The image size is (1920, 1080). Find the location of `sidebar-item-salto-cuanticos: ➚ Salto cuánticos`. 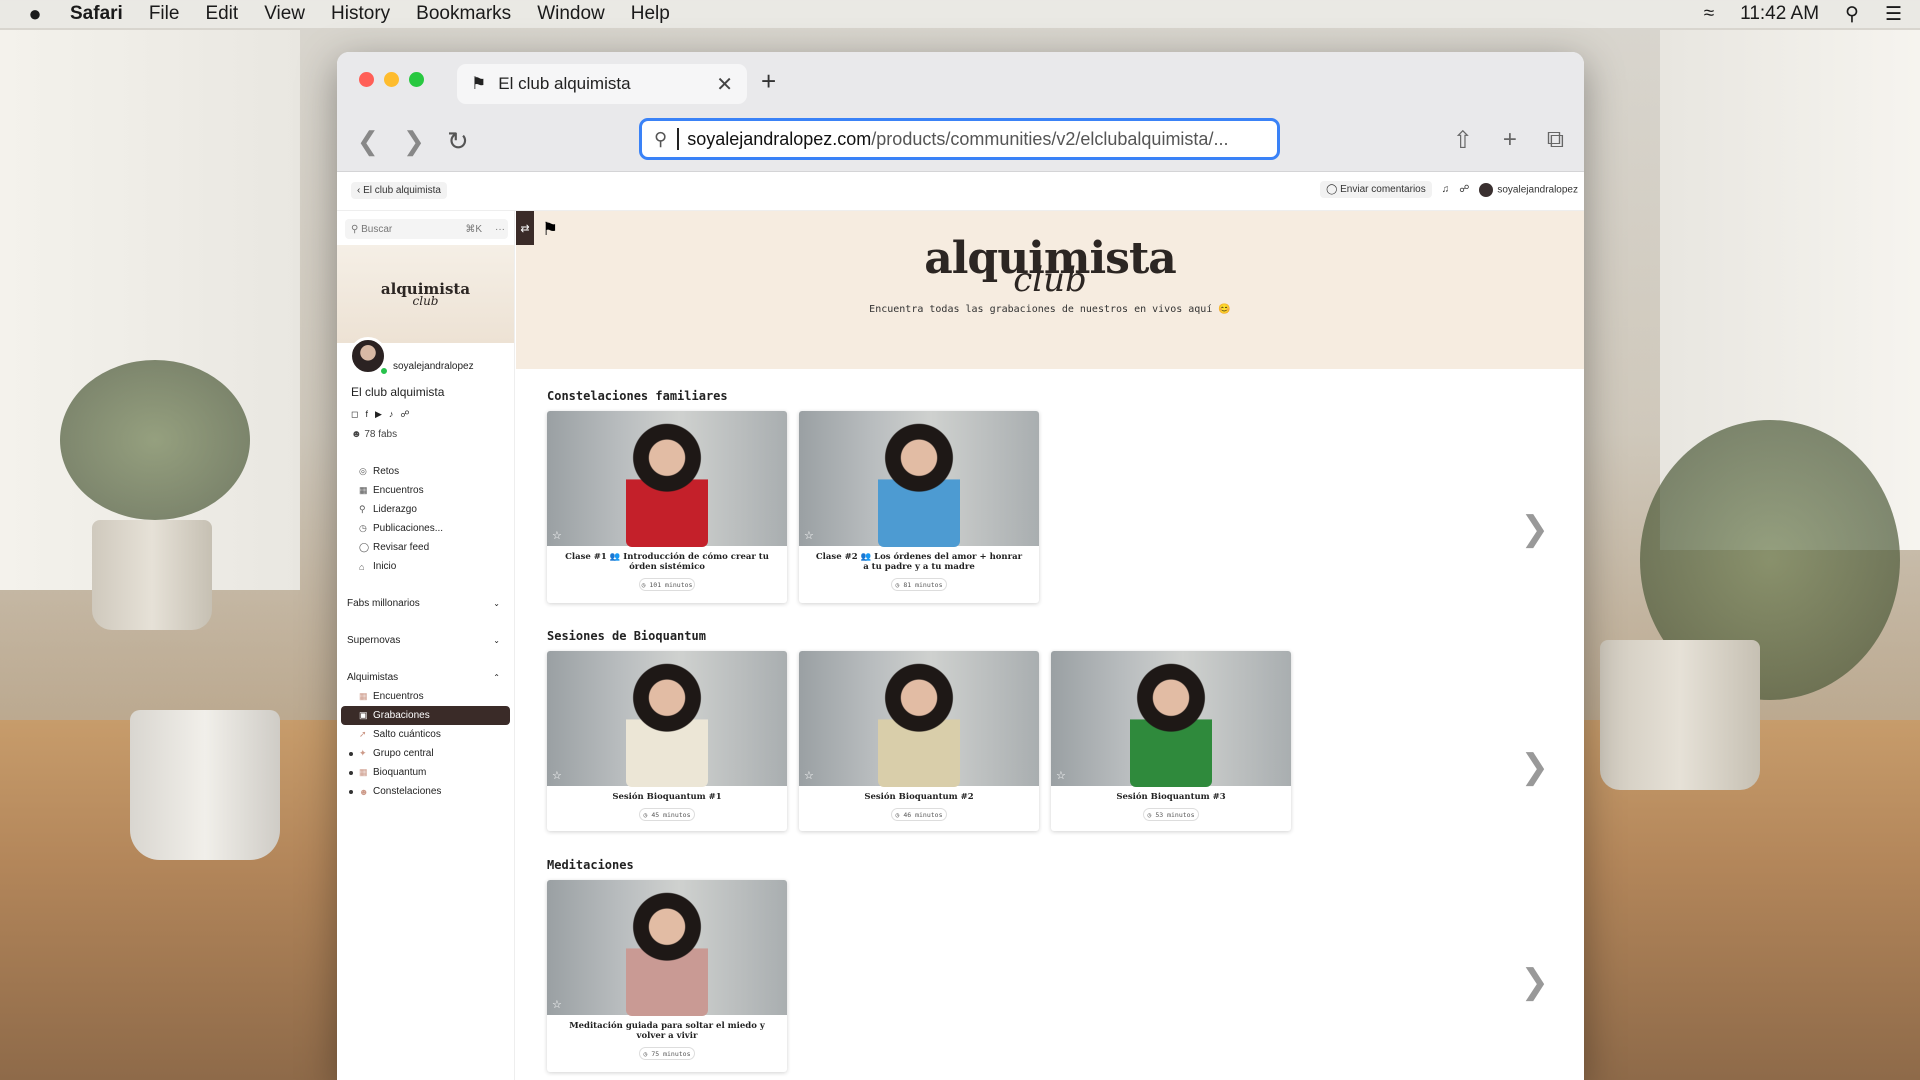

sidebar-item-salto-cuanticos: ➚ Salto cuánticos is located at coordinates (425, 734).